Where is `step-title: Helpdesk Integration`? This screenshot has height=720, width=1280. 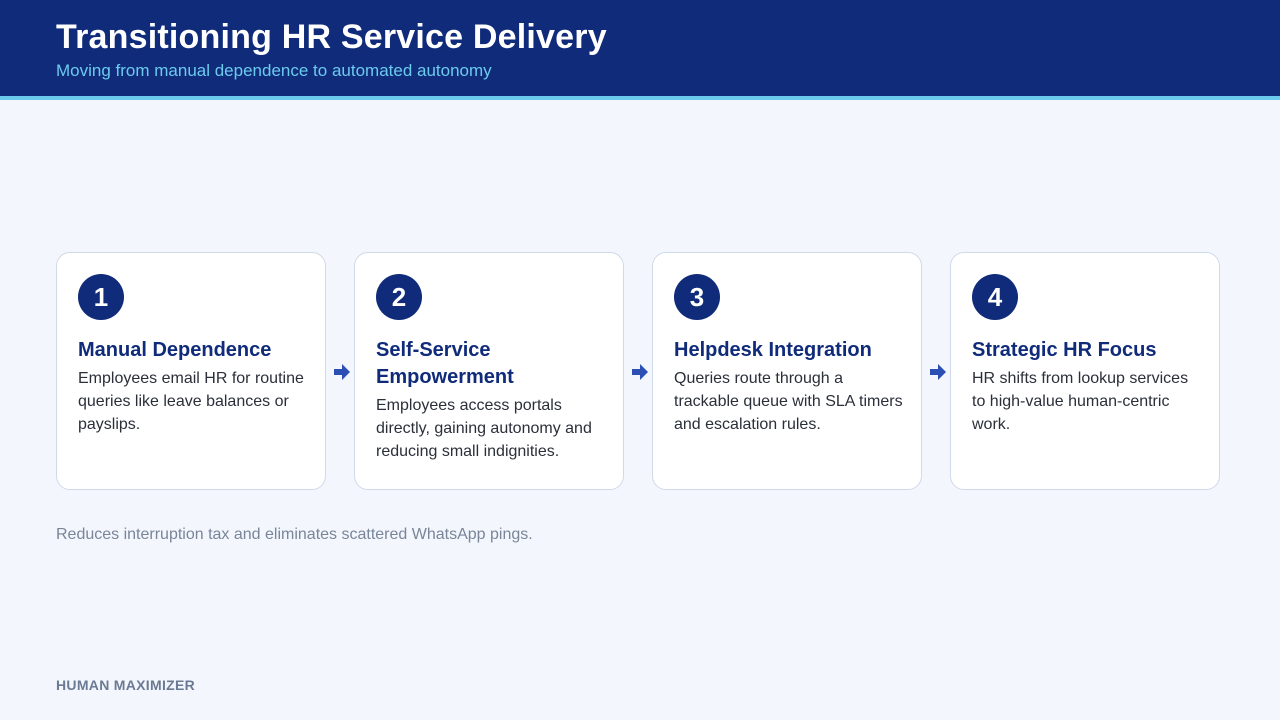 step-title: Helpdesk Integration is located at coordinates (773, 350).